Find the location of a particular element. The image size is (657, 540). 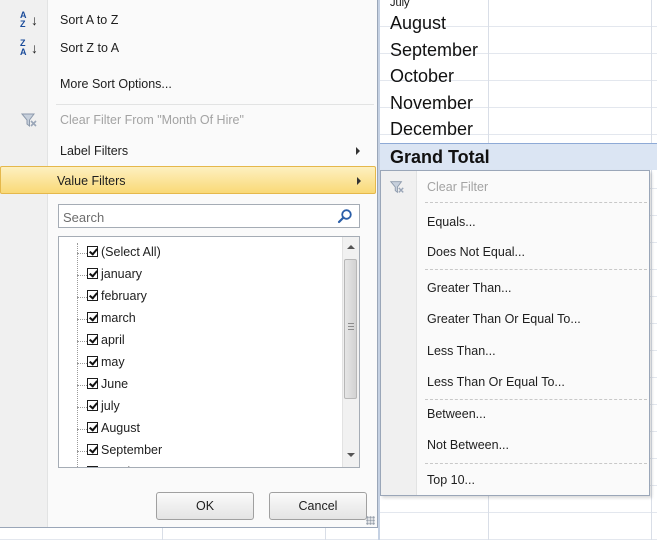

month-cell: December is located at coordinates (431, 129).